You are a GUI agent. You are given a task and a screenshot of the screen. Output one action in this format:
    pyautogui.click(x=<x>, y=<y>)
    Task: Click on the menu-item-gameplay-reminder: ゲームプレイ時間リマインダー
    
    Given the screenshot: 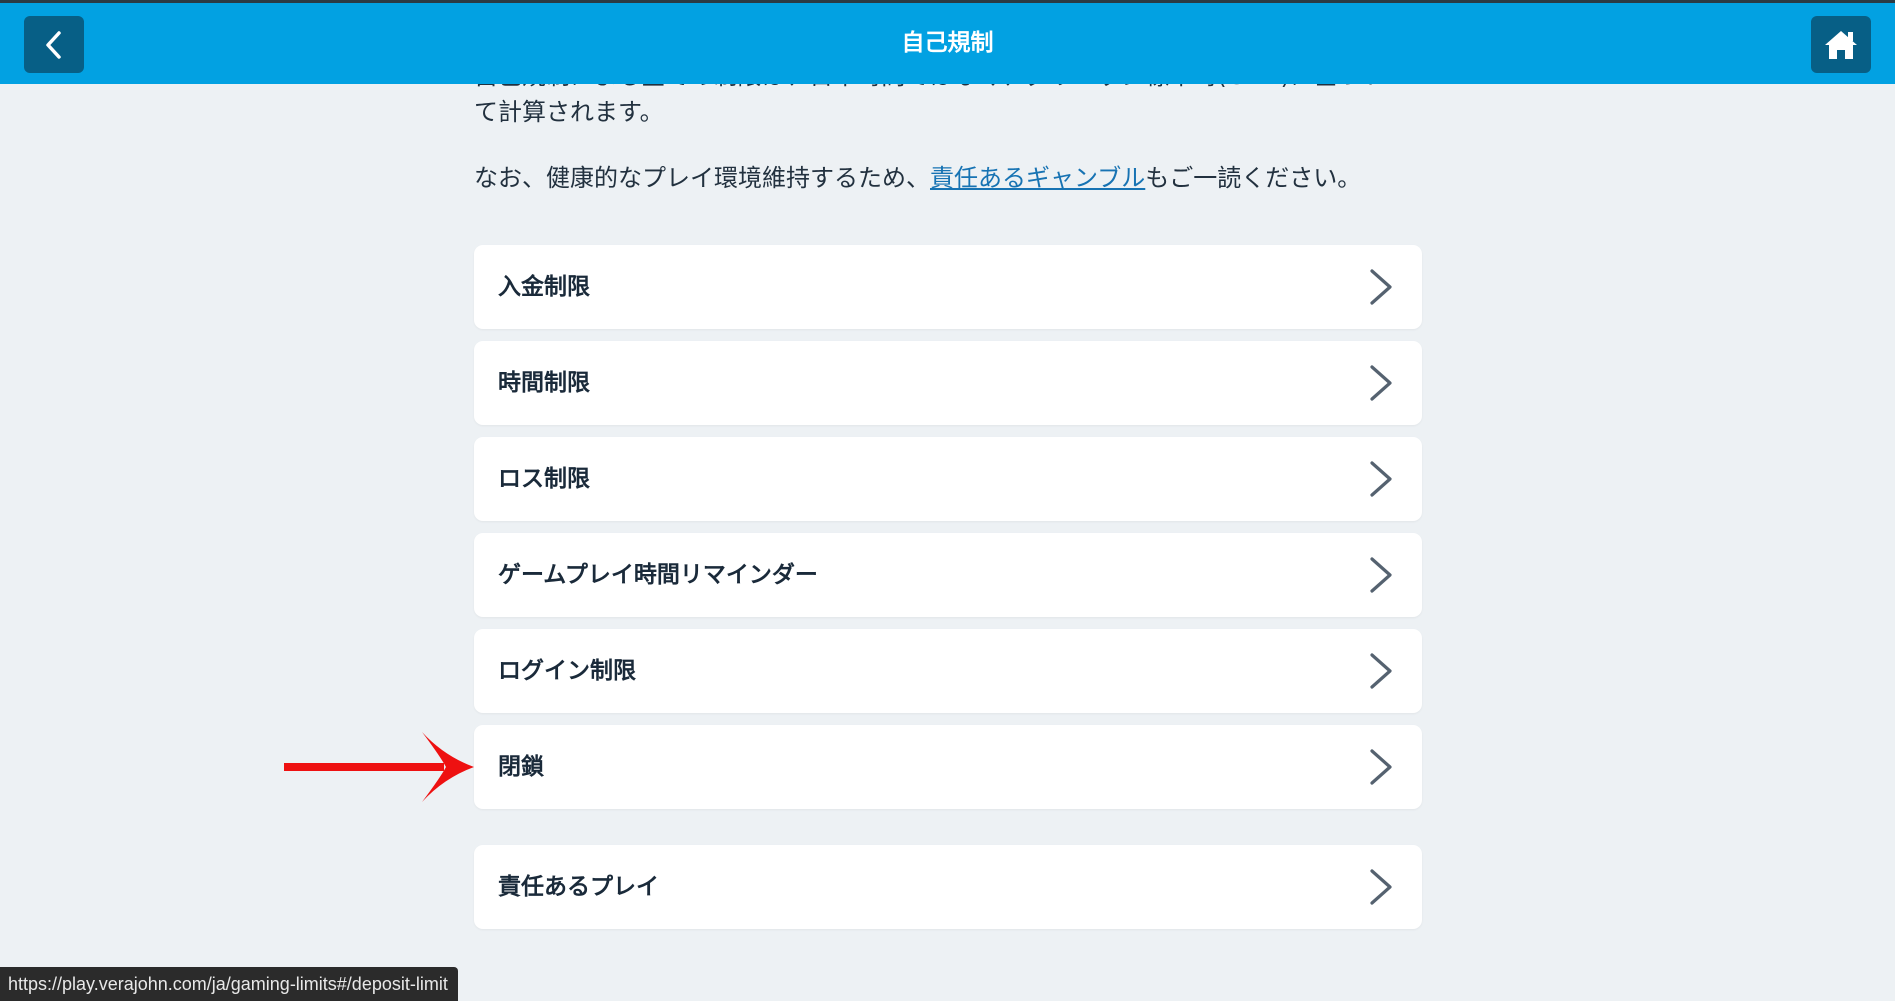 What is the action you would take?
    pyautogui.click(x=948, y=575)
    